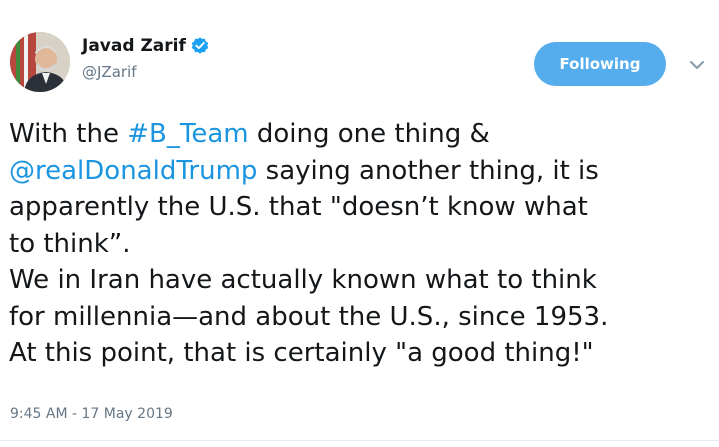 Image resolution: width=719 pixels, height=447 pixels. Describe the element at coordinates (68, 134) in the screenshot. I see `text-segment: With the` at that location.